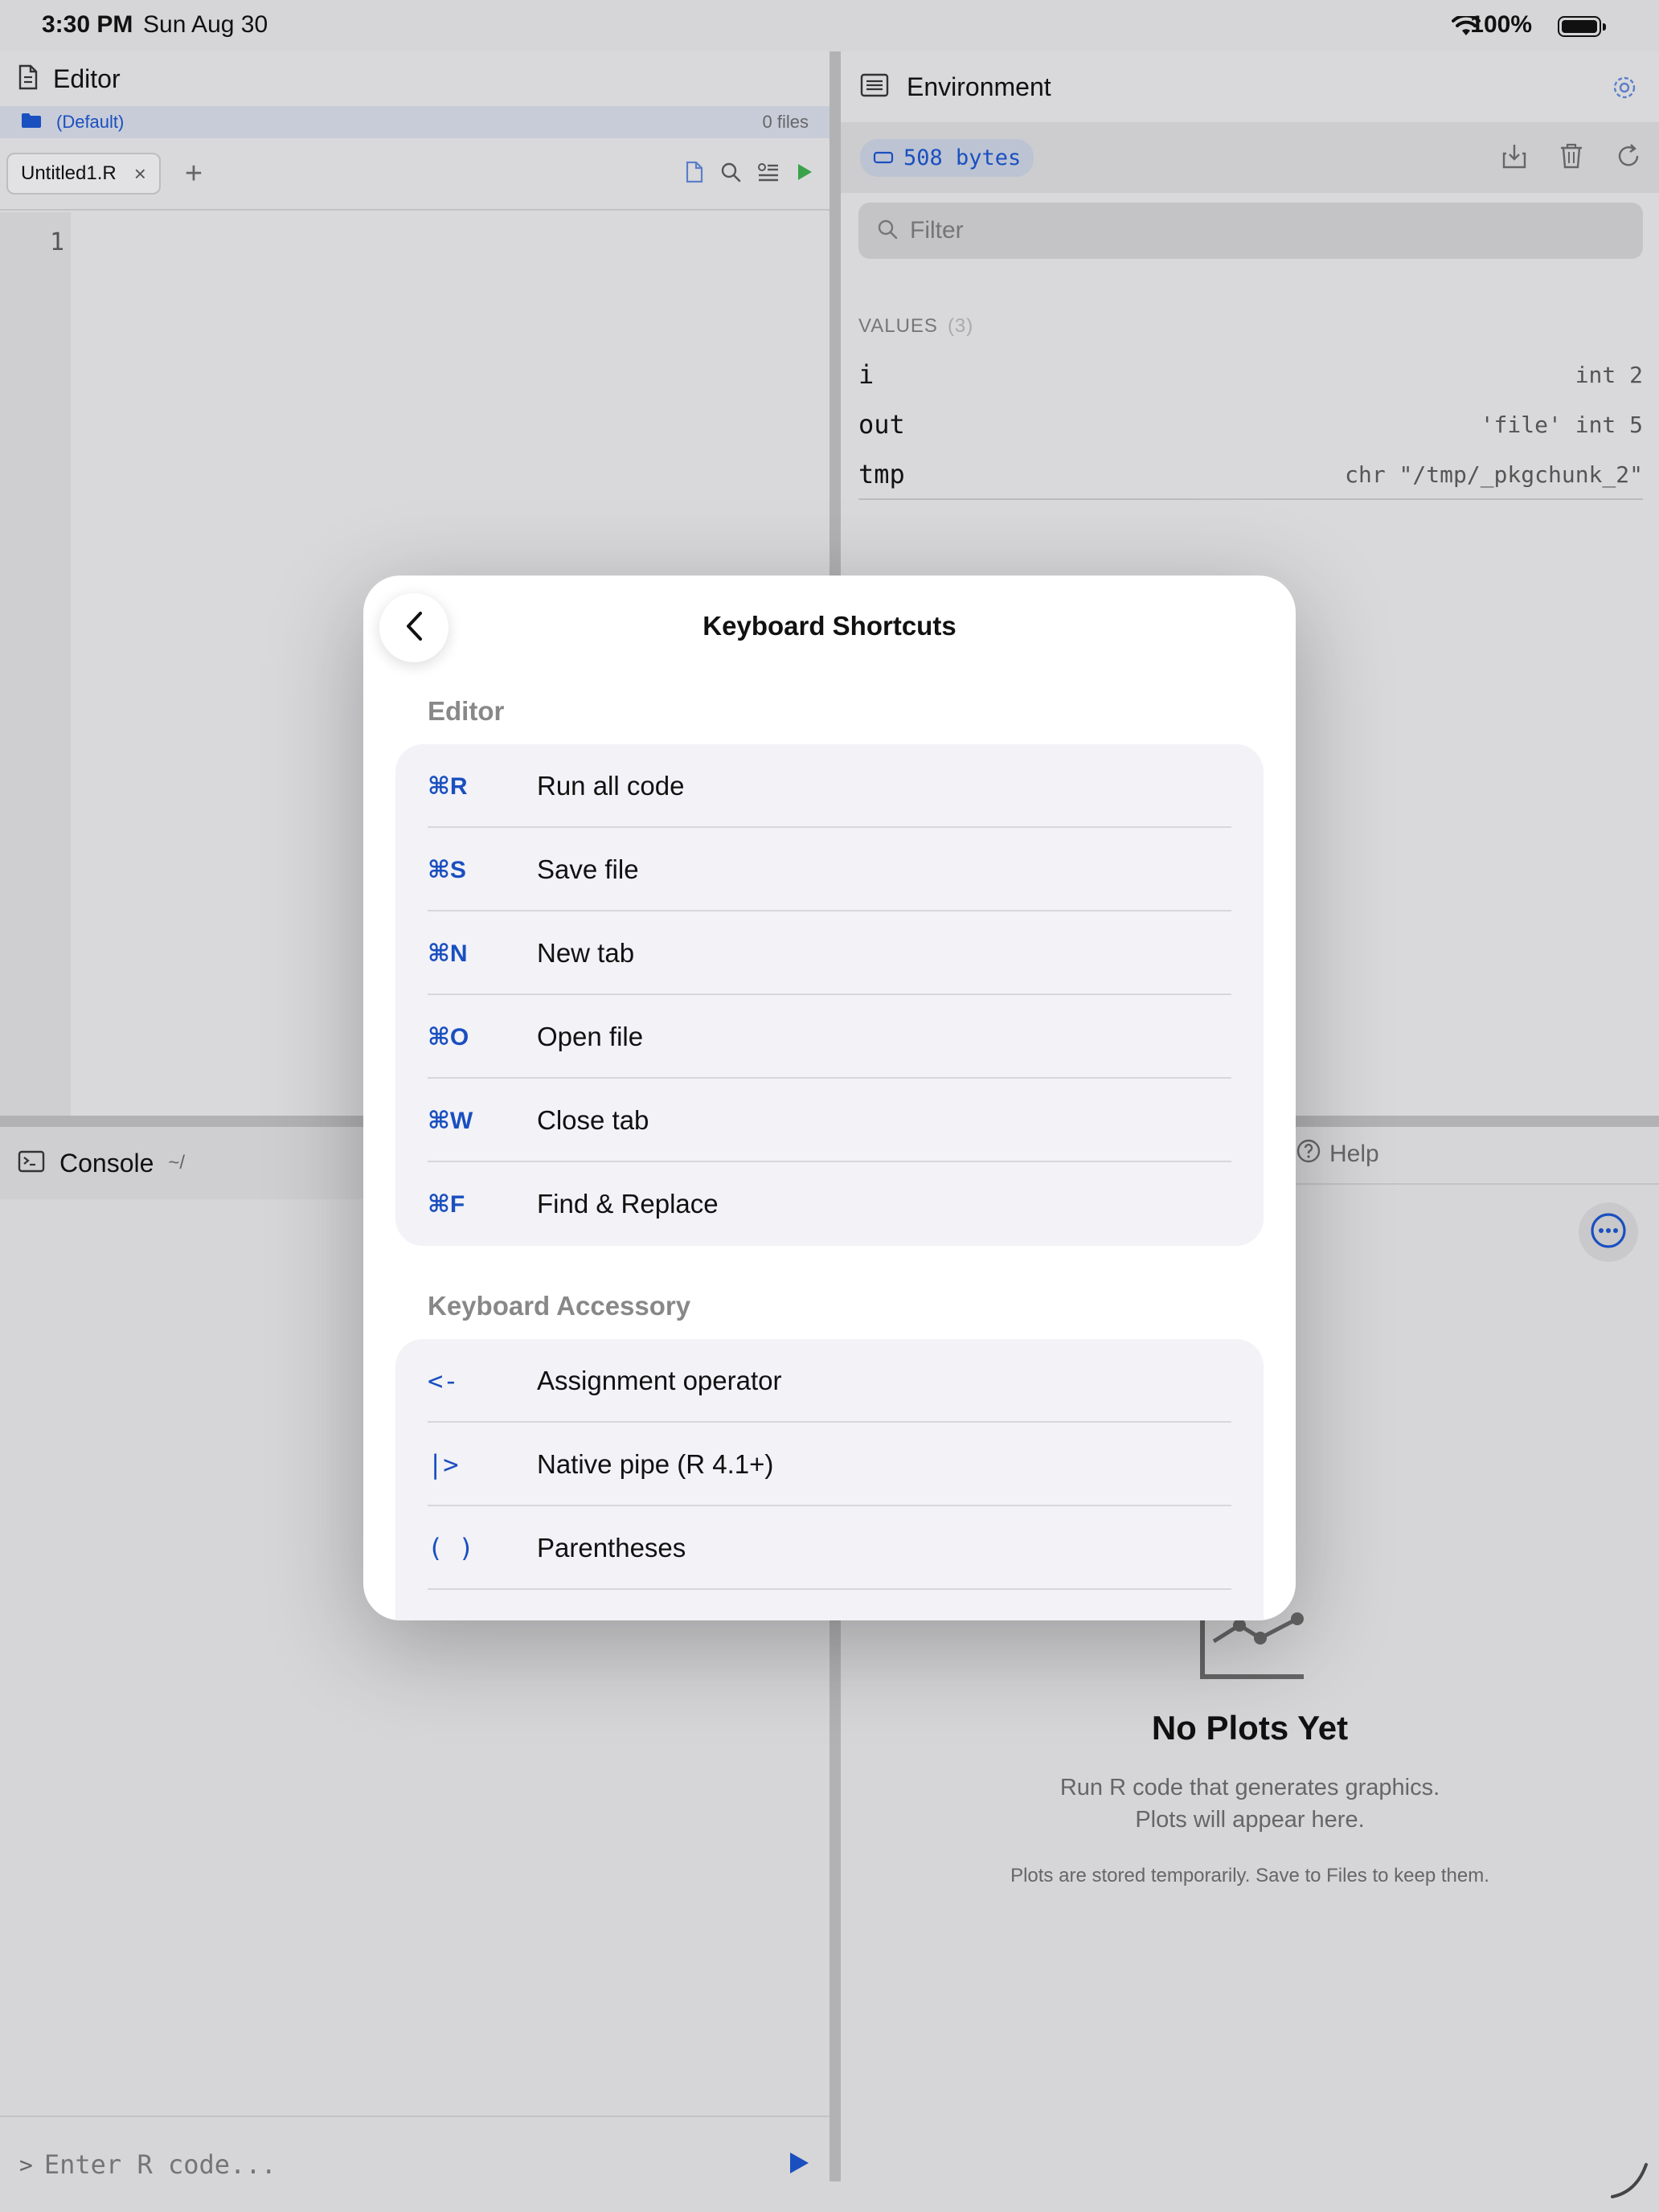 Image resolution: width=1659 pixels, height=2212 pixels. What do you see at coordinates (829, 1204) in the screenshot?
I see `shortcut-row: ⌘F Find & Replace` at bounding box center [829, 1204].